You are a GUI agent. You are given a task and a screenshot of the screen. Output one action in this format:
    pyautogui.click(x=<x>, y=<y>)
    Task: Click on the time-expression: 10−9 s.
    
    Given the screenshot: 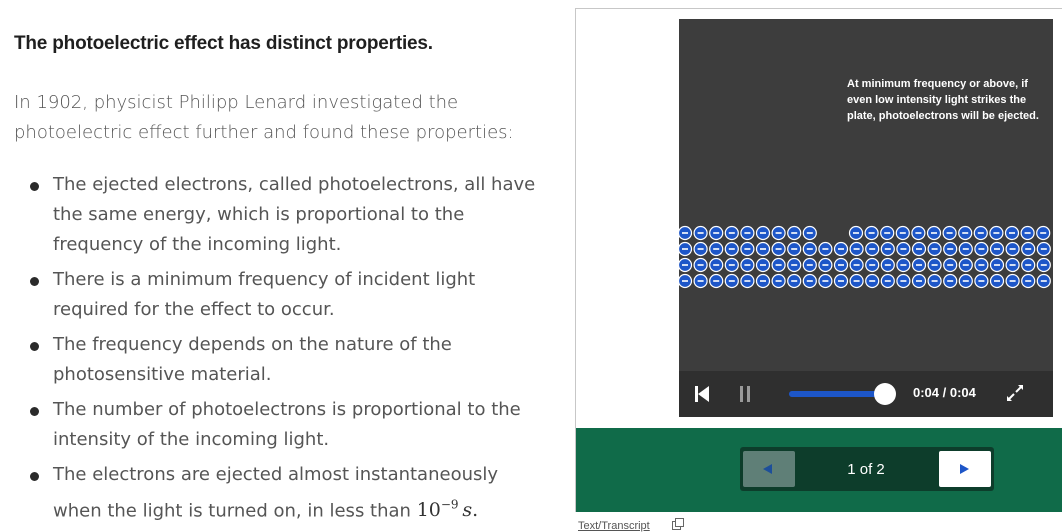 What is the action you would take?
    pyautogui.click(x=447, y=510)
    